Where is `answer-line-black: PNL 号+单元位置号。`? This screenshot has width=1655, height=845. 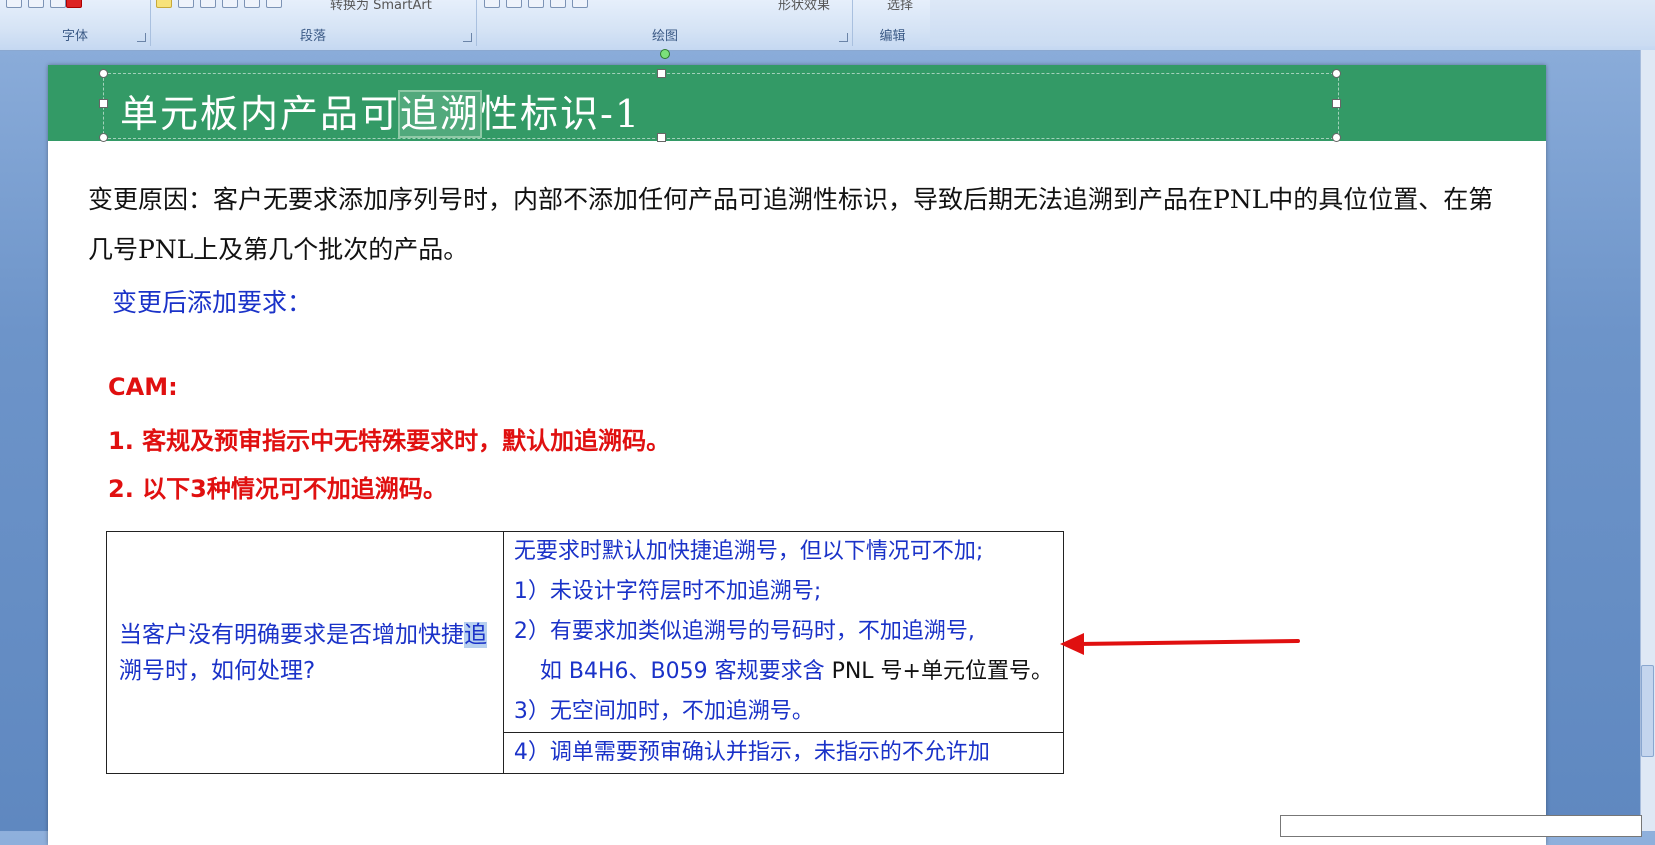
answer-line-black: PNL 号+单元位置号。 is located at coordinates (942, 671).